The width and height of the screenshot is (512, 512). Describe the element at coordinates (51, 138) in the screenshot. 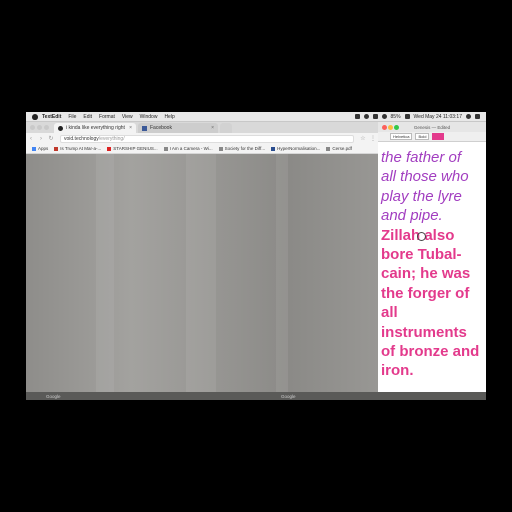

I see `reload-icon: ↻` at that location.